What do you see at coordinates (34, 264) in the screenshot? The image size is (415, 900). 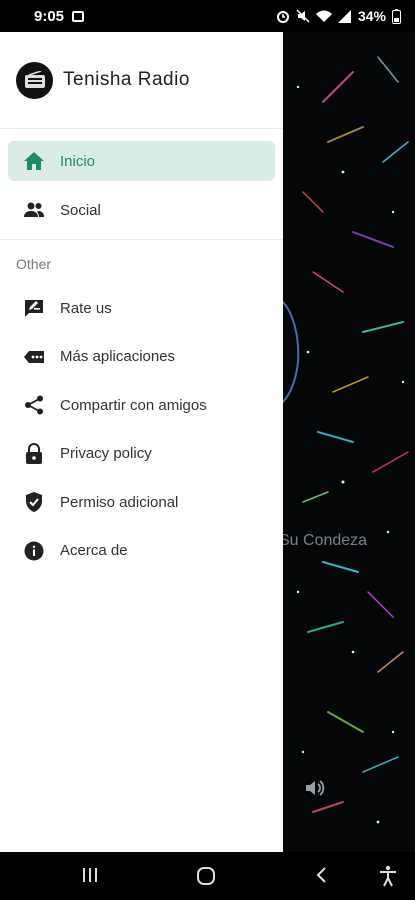 I see `section-label-other: Other` at bounding box center [34, 264].